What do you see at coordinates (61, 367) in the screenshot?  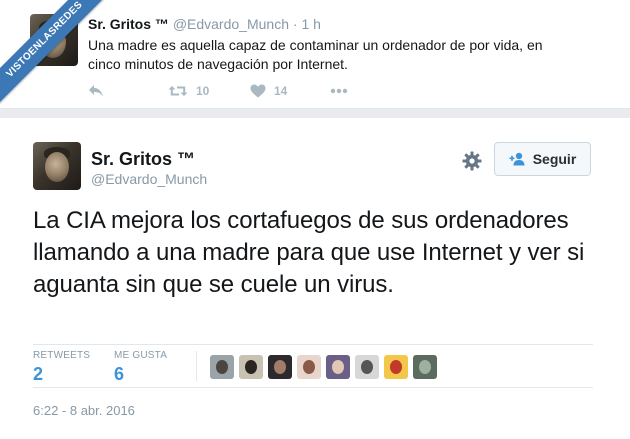 I see `retweets-stat: RETWEETS 2` at bounding box center [61, 367].